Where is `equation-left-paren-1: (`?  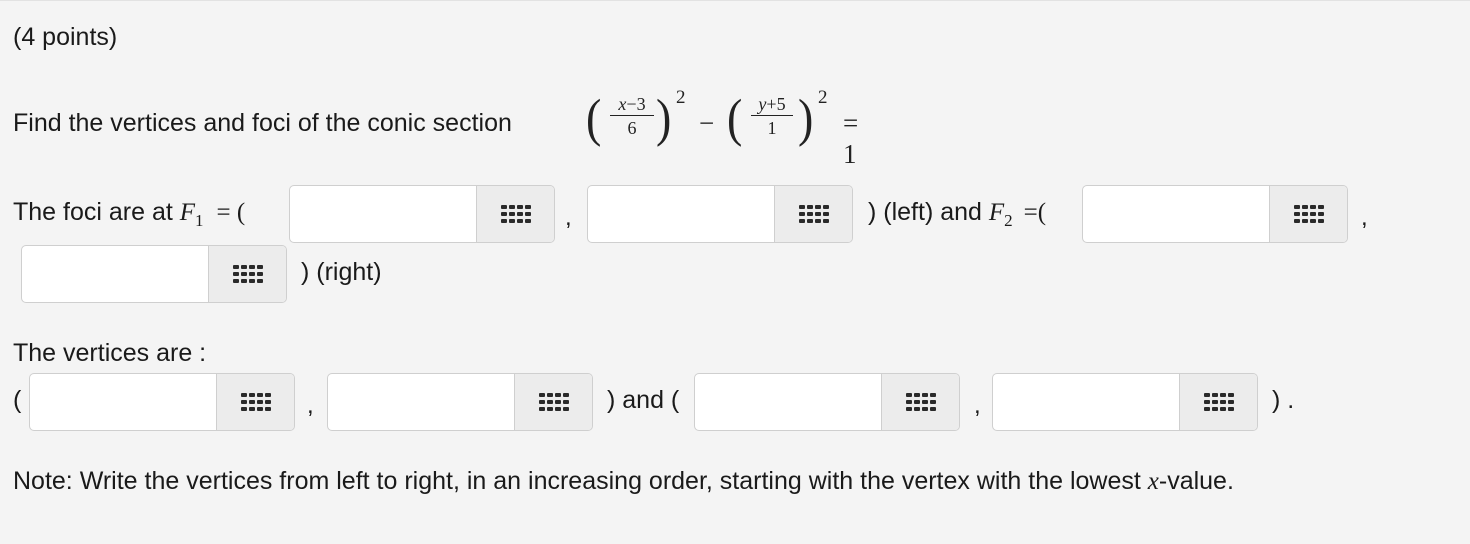 equation-left-paren-1: ( is located at coordinates (594, 118).